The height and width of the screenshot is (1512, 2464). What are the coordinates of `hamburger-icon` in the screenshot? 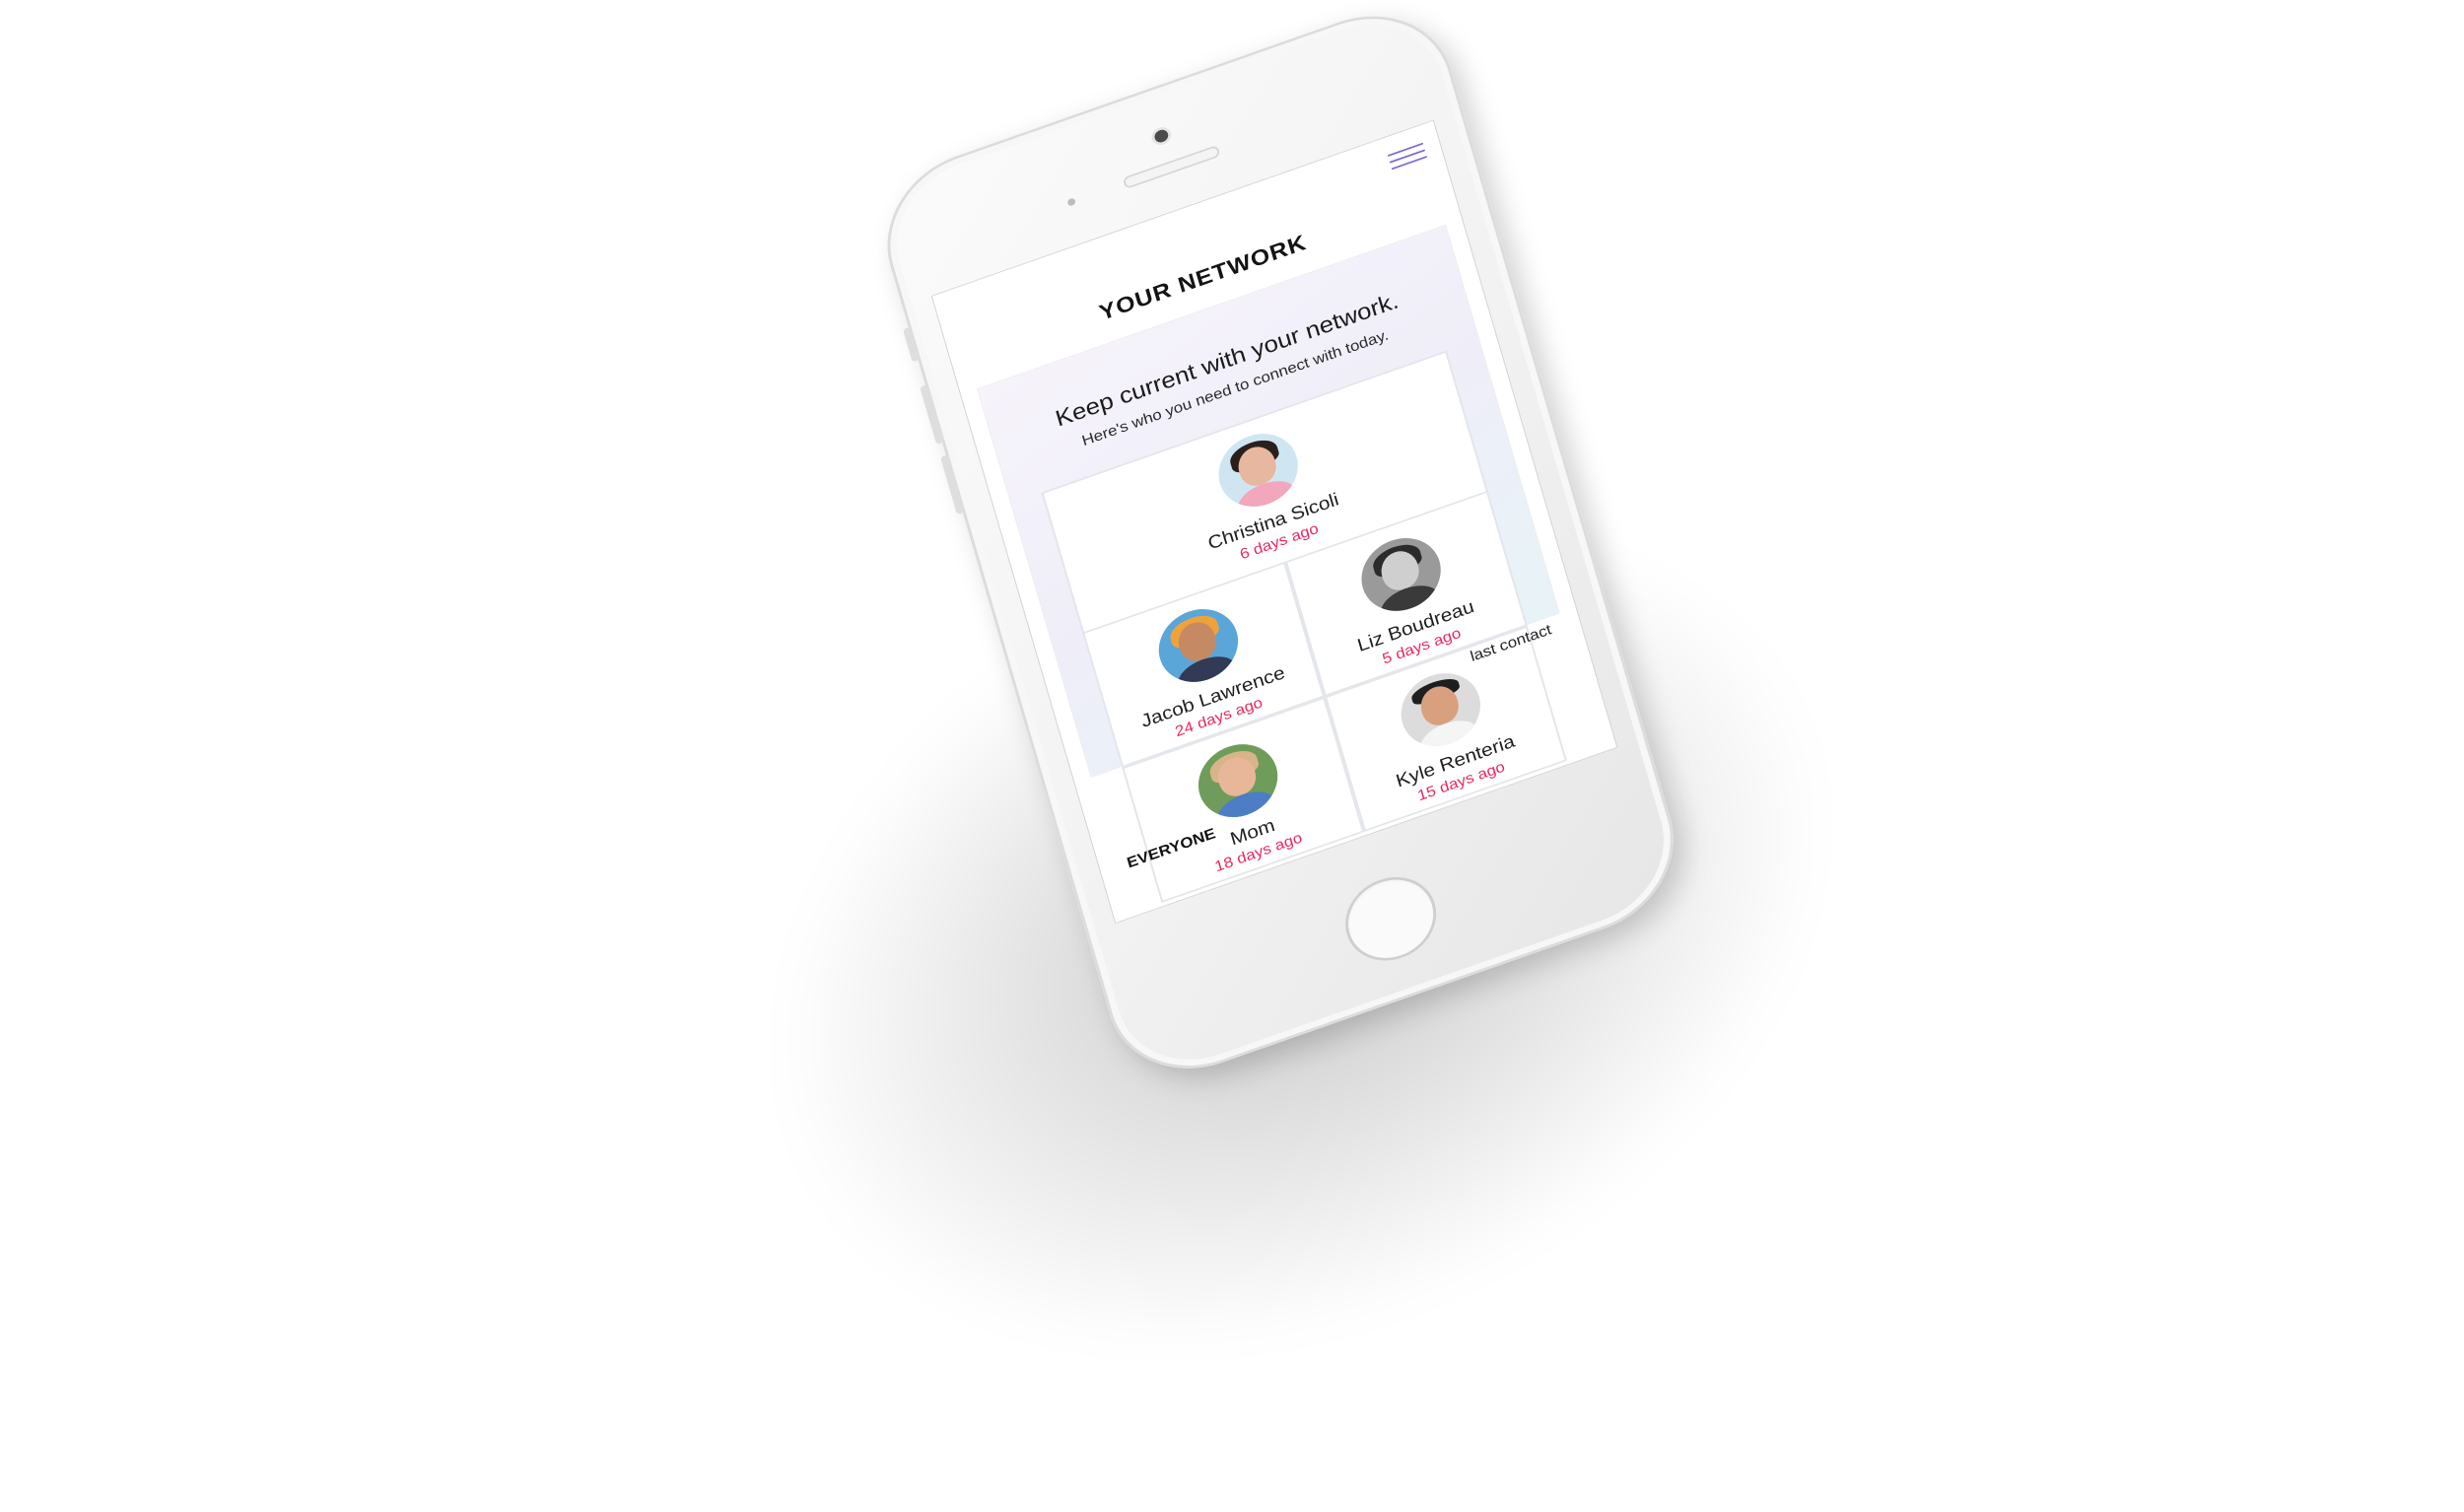 It's located at (1405, 149).